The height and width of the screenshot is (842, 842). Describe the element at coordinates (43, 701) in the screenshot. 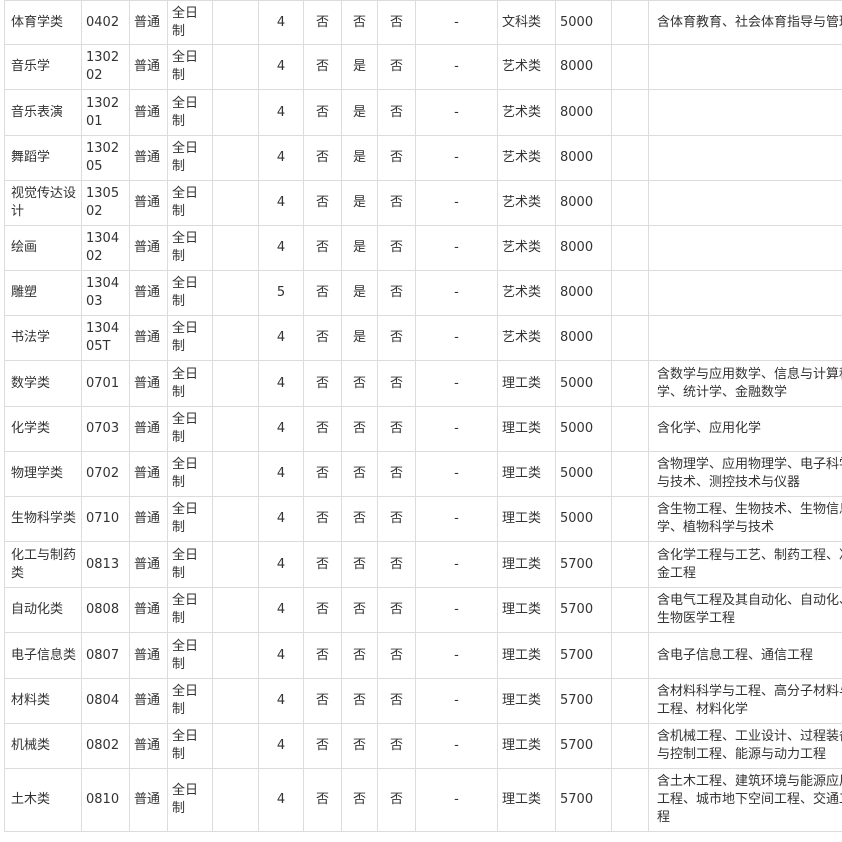

I see `major-cell: 材料类` at that location.